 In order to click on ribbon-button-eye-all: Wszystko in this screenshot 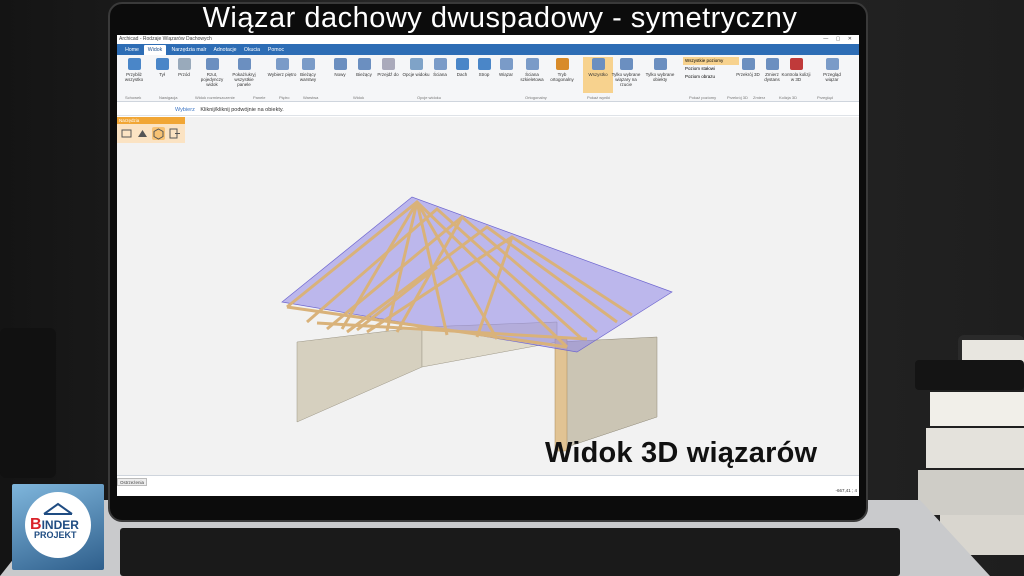, I will do `click(598, 75)`.